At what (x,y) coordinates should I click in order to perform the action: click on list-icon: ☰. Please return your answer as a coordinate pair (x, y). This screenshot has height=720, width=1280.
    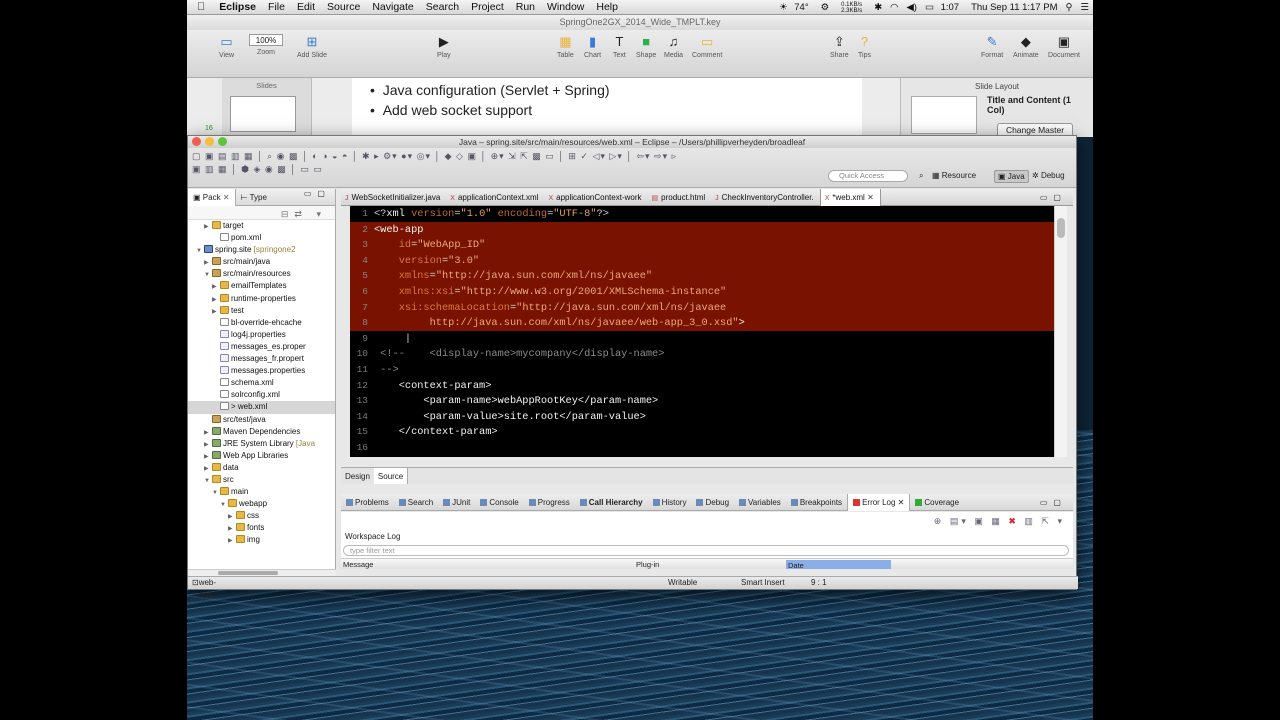
    Looking at the image, I should click on (1084, 7).